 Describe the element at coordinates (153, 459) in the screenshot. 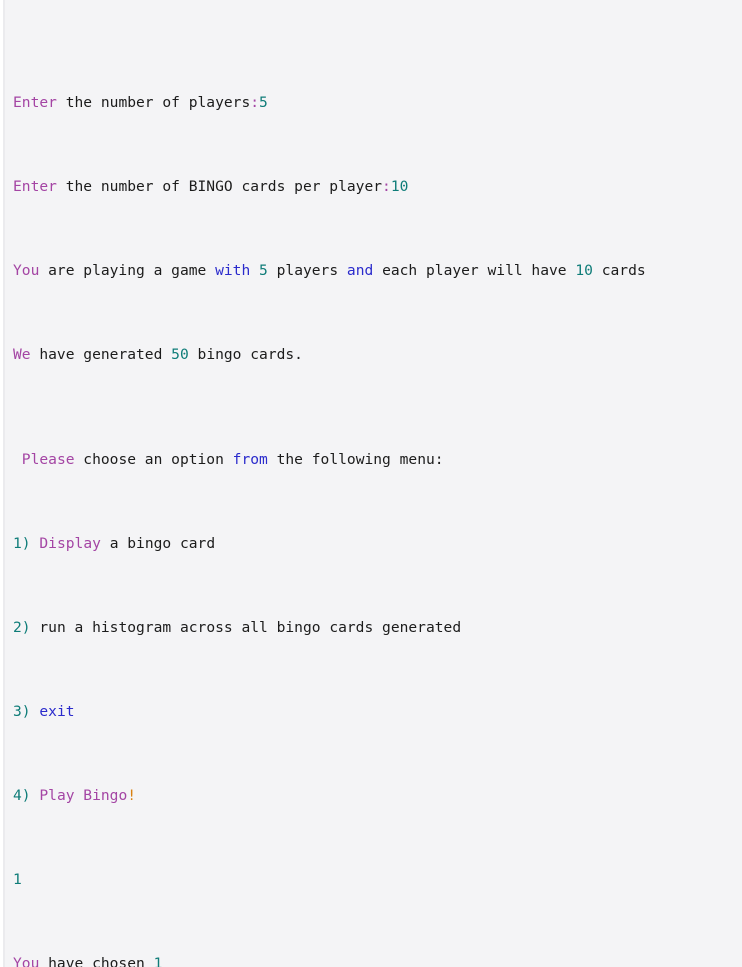

I see `menu-header-text-a: choose an option` at that location.